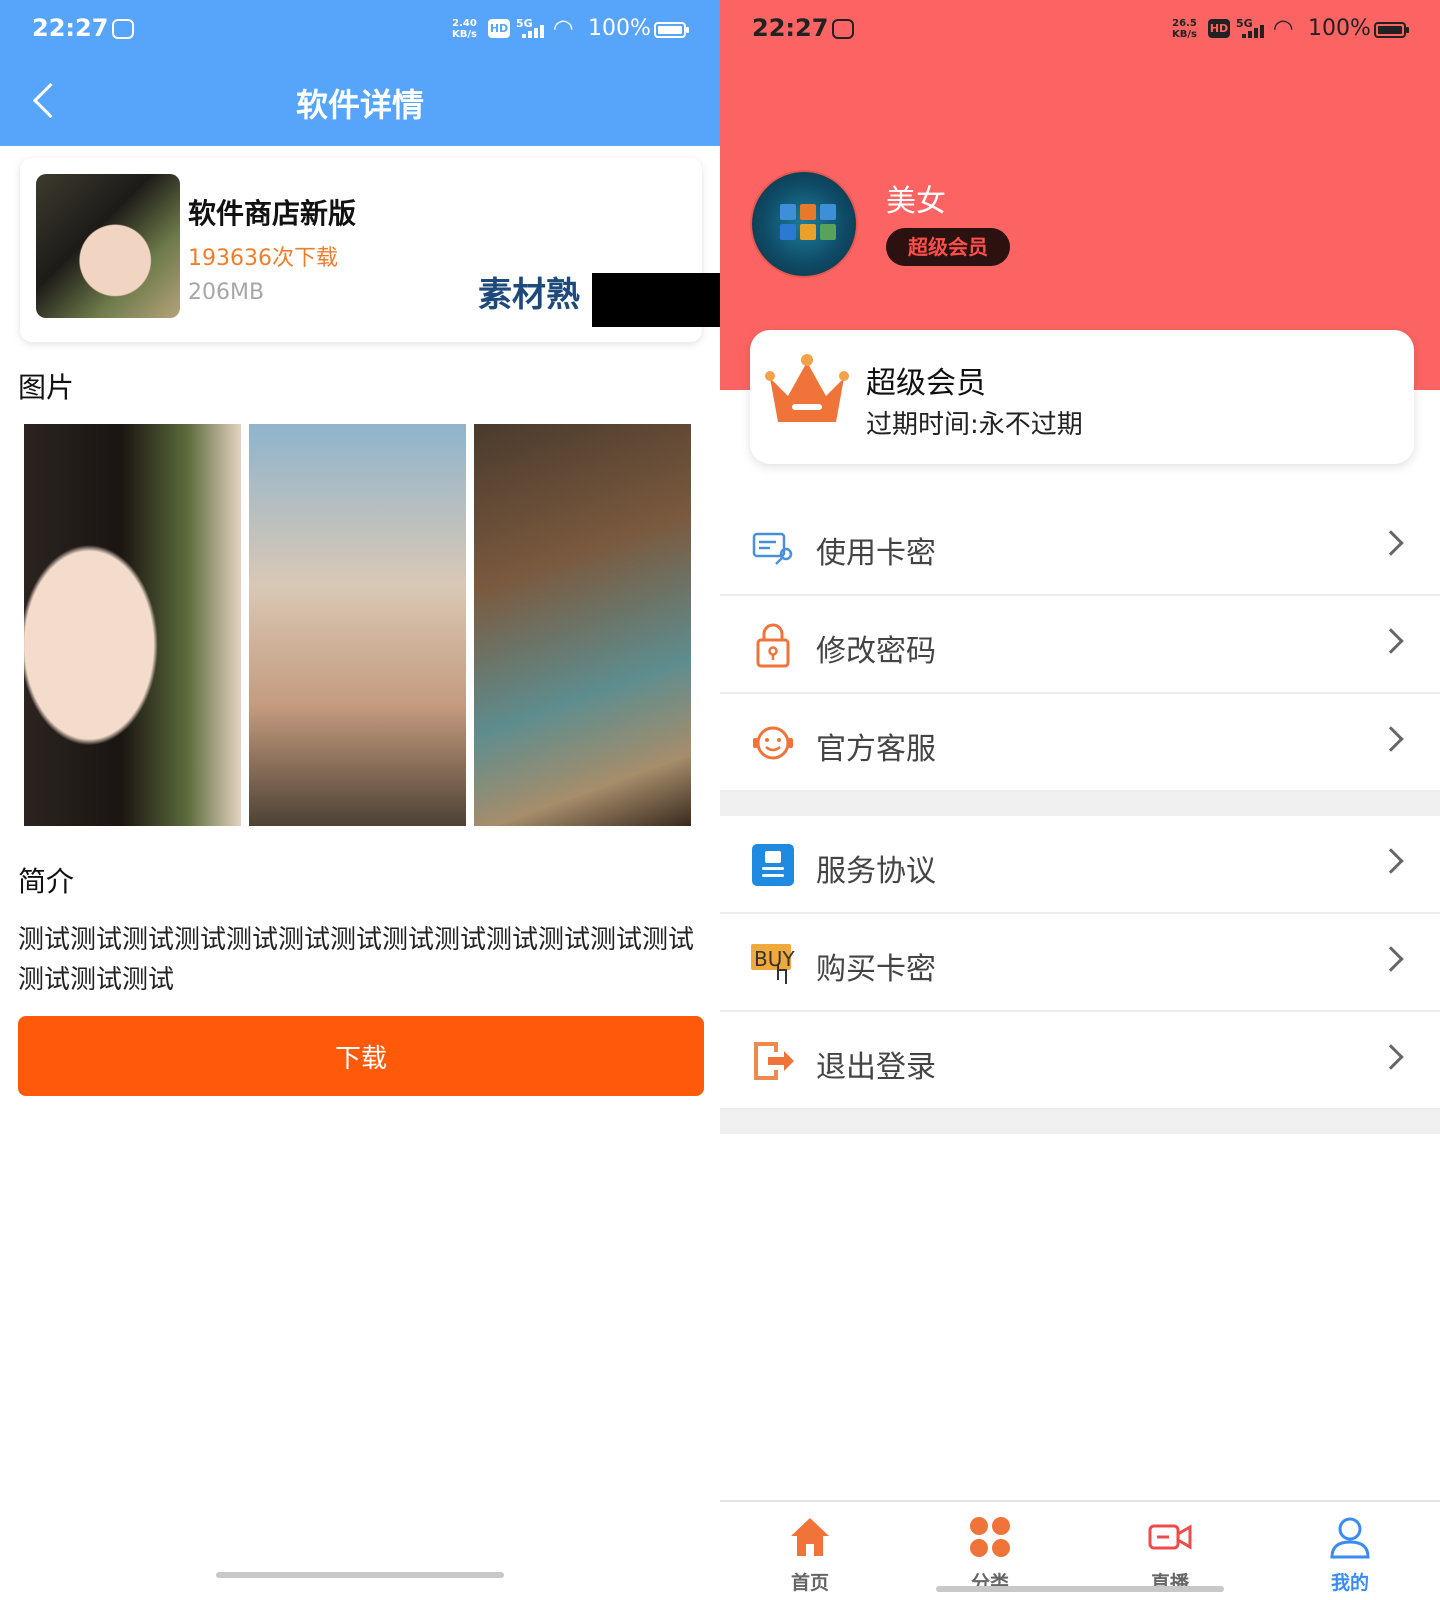  I want to click on buy-icon: BUY, so click(773, 964).